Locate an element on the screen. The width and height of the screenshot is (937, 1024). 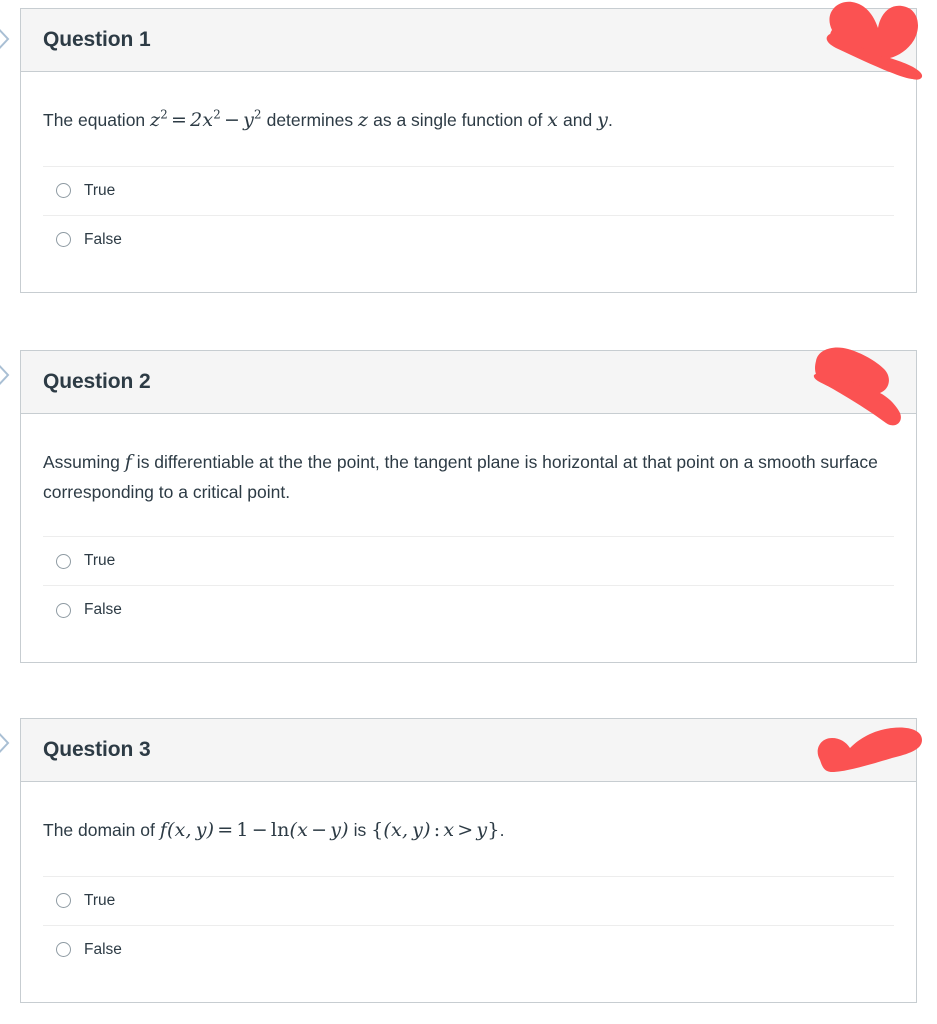
prompt-lead-text: The domain of is located at coordinates (101, 830).